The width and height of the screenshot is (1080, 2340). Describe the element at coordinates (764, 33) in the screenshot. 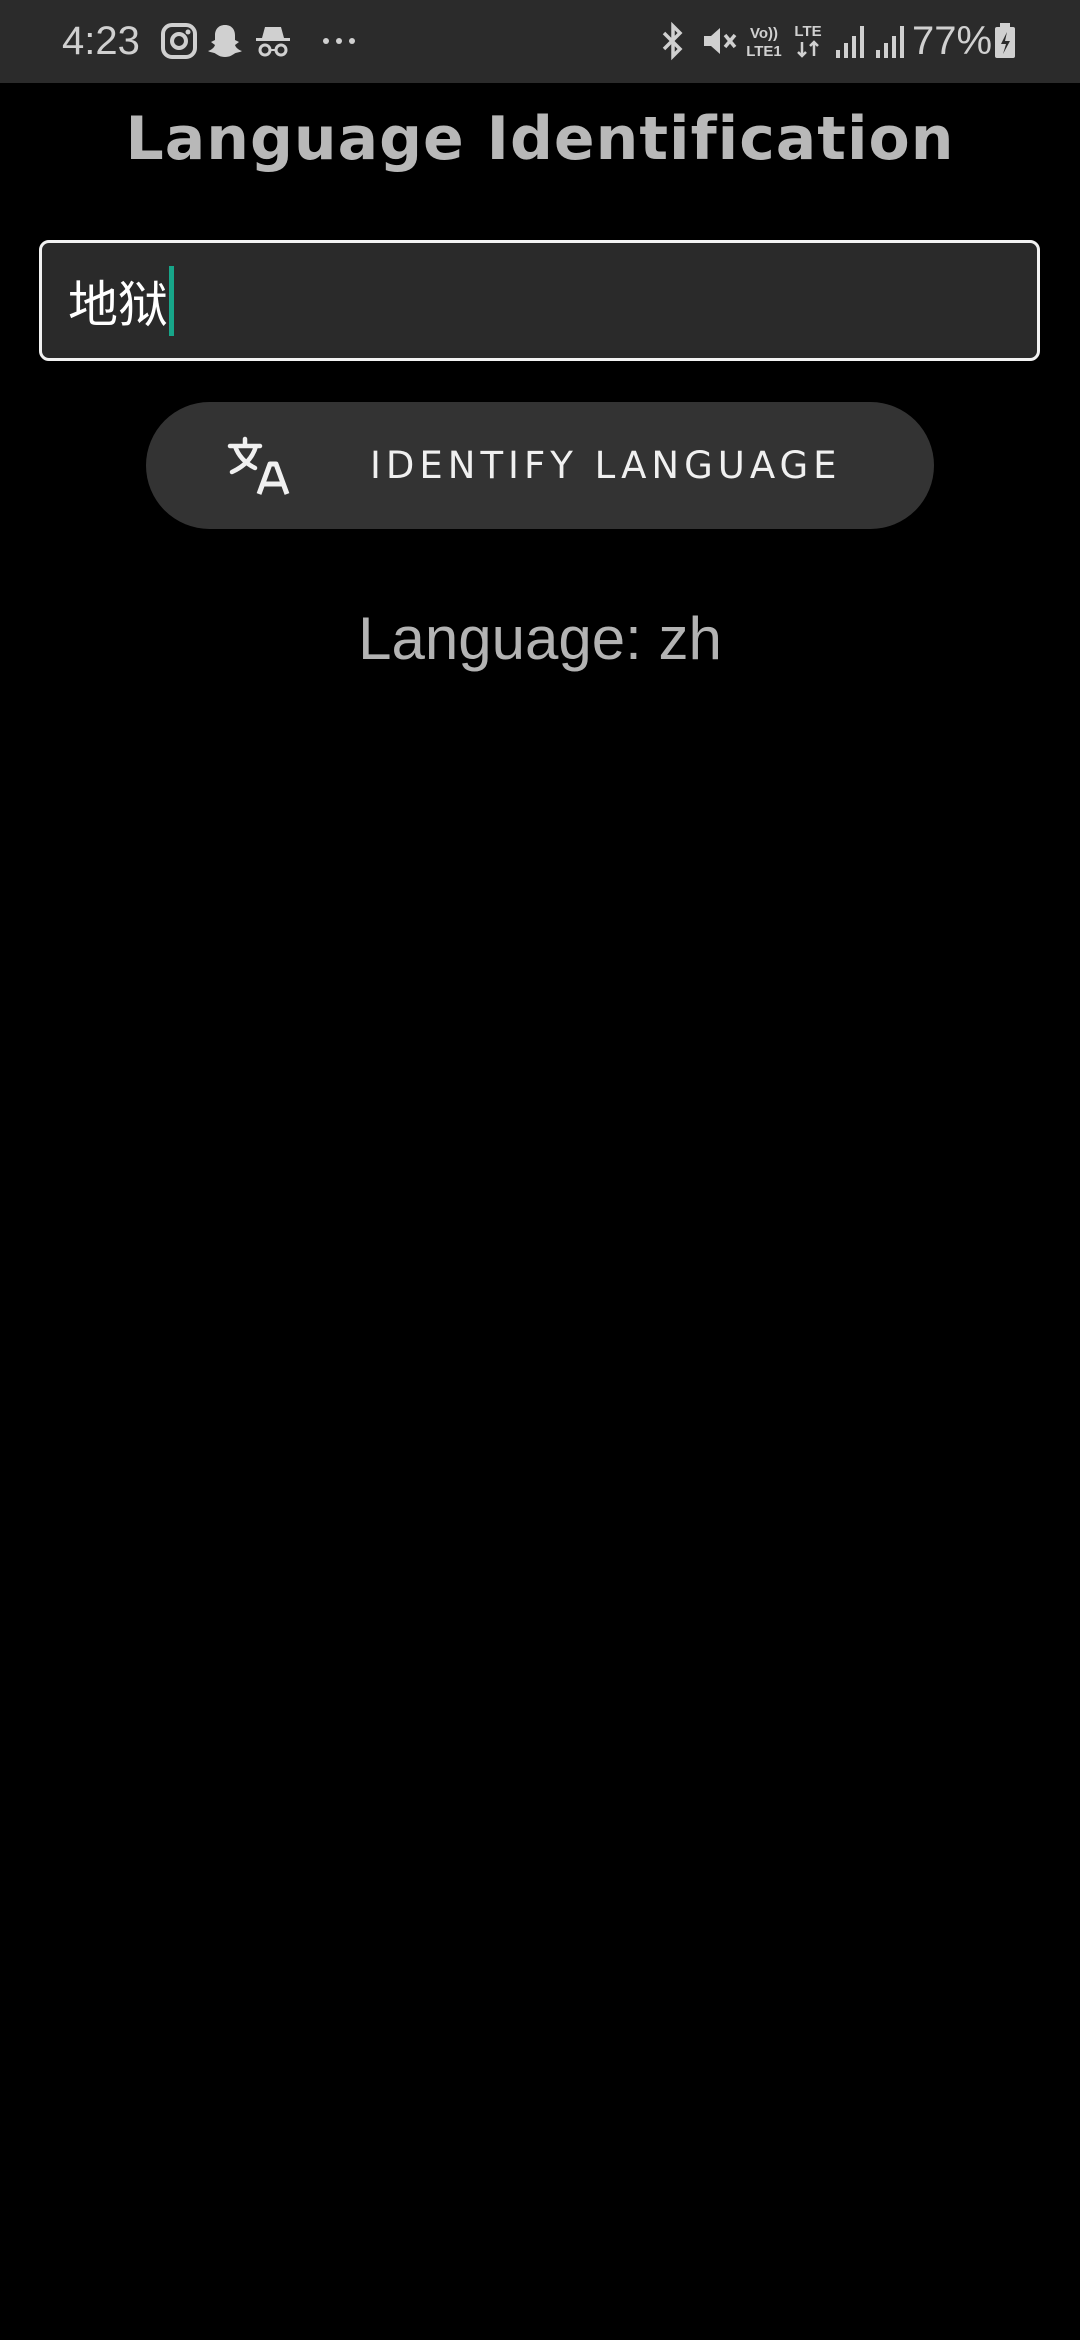

I see `svg-text: Vo))` at that location.